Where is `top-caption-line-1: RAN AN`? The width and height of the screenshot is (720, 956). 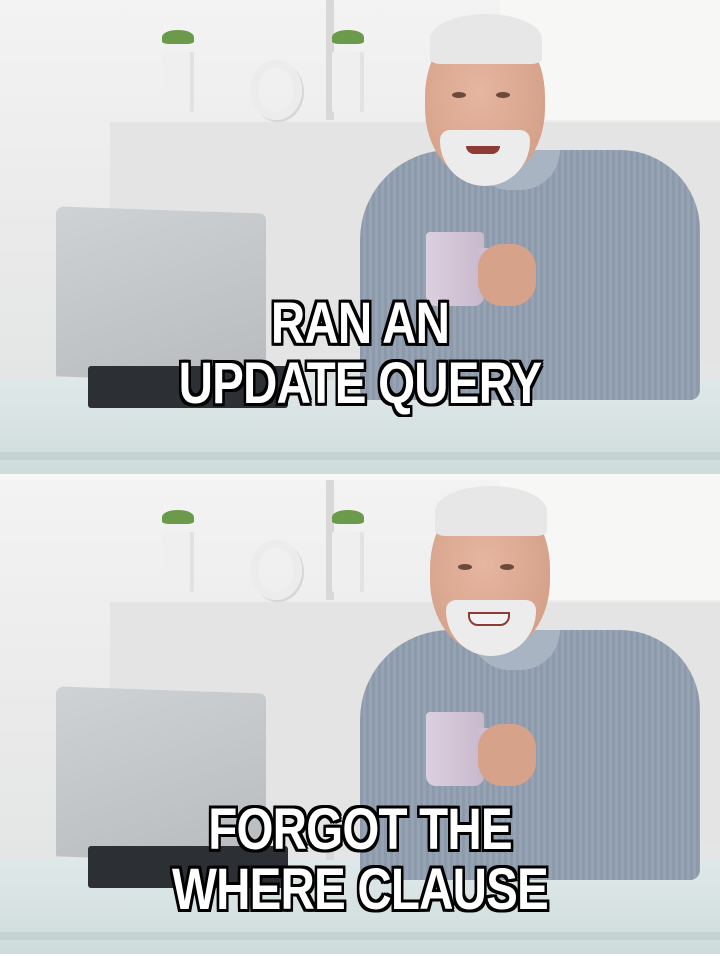
top-caption-line-1: RAN AN is located at coordinates (360, 323).